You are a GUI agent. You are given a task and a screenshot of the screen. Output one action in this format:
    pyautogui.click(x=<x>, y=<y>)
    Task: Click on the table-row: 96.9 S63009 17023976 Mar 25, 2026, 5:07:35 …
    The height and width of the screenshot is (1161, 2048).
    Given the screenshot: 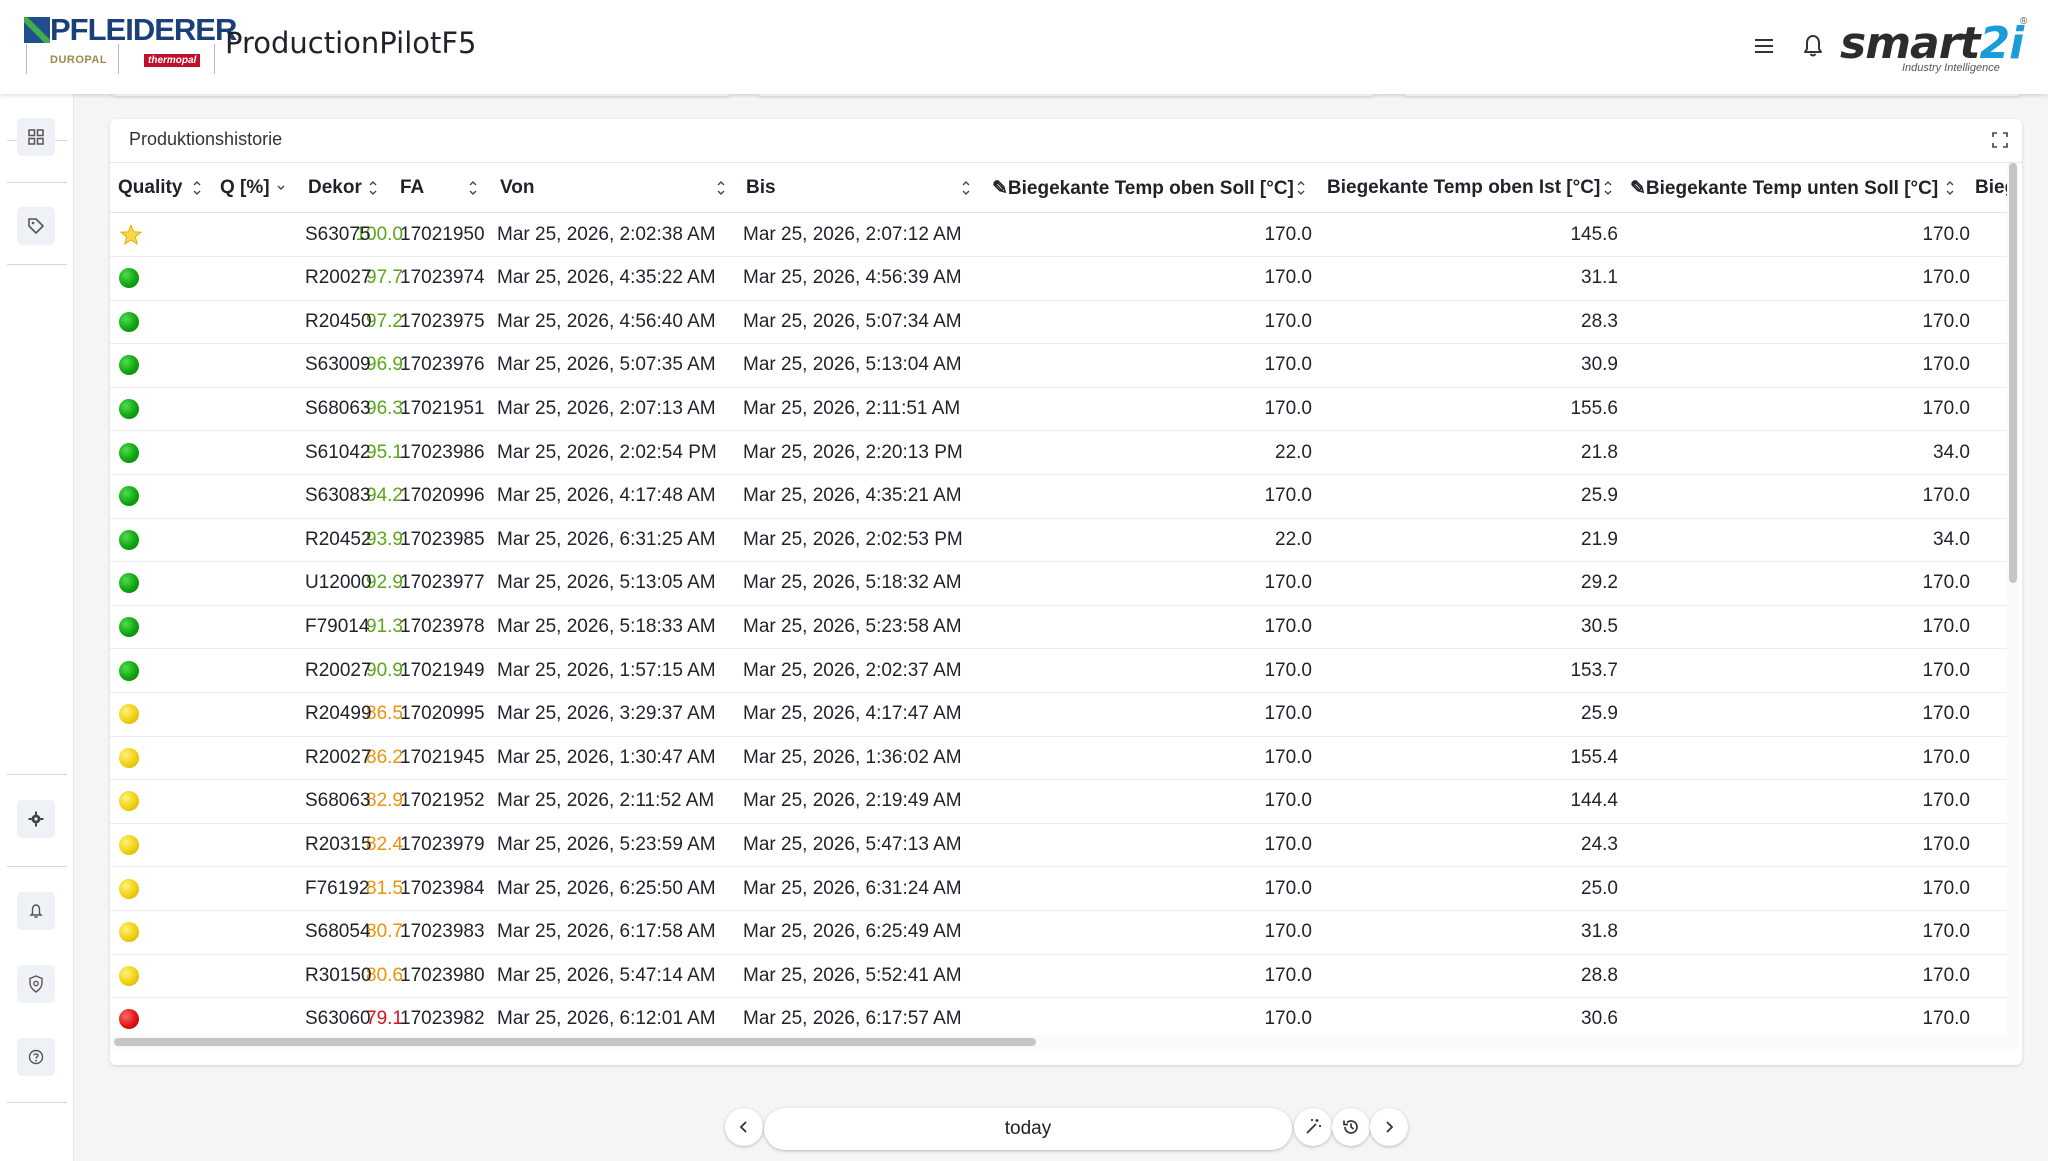 What is the action you would take?
    pyautogui.click(x=1058, y=366)
    